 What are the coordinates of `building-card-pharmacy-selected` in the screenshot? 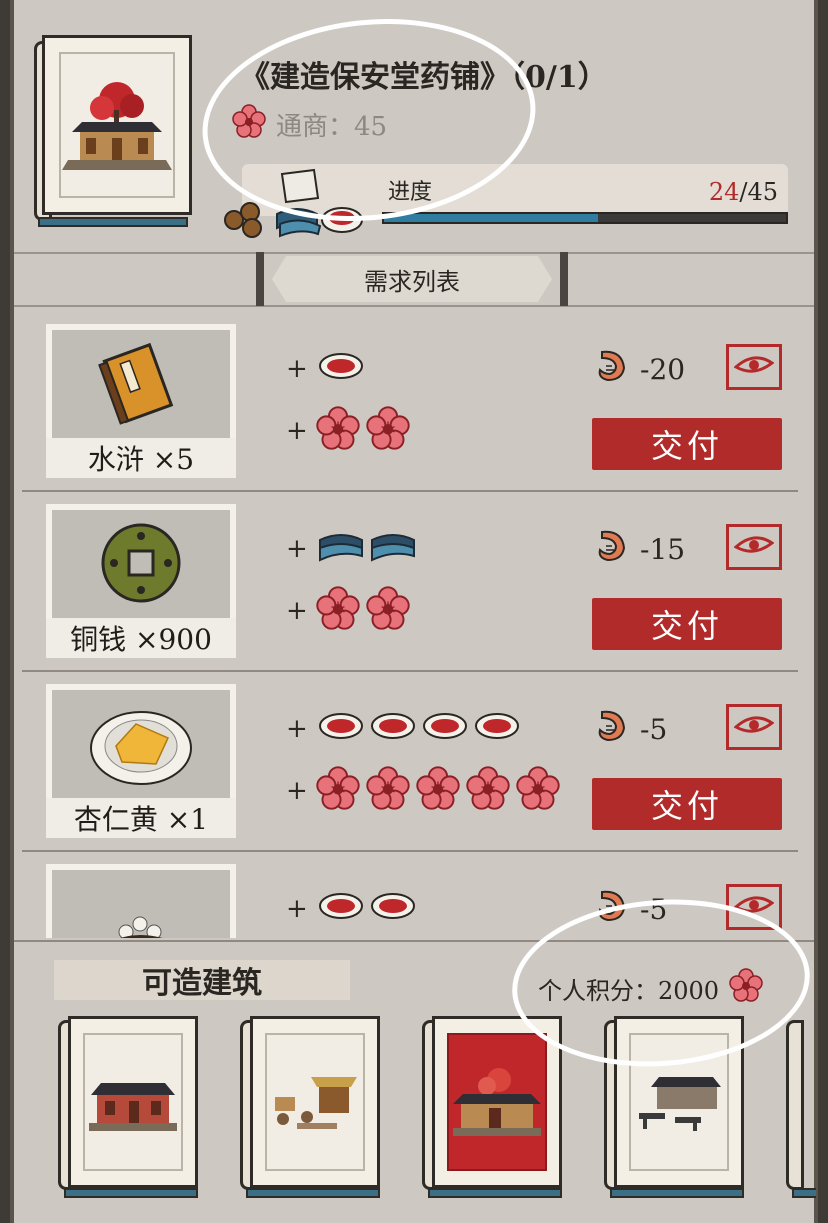 It's located at (492, 1109).